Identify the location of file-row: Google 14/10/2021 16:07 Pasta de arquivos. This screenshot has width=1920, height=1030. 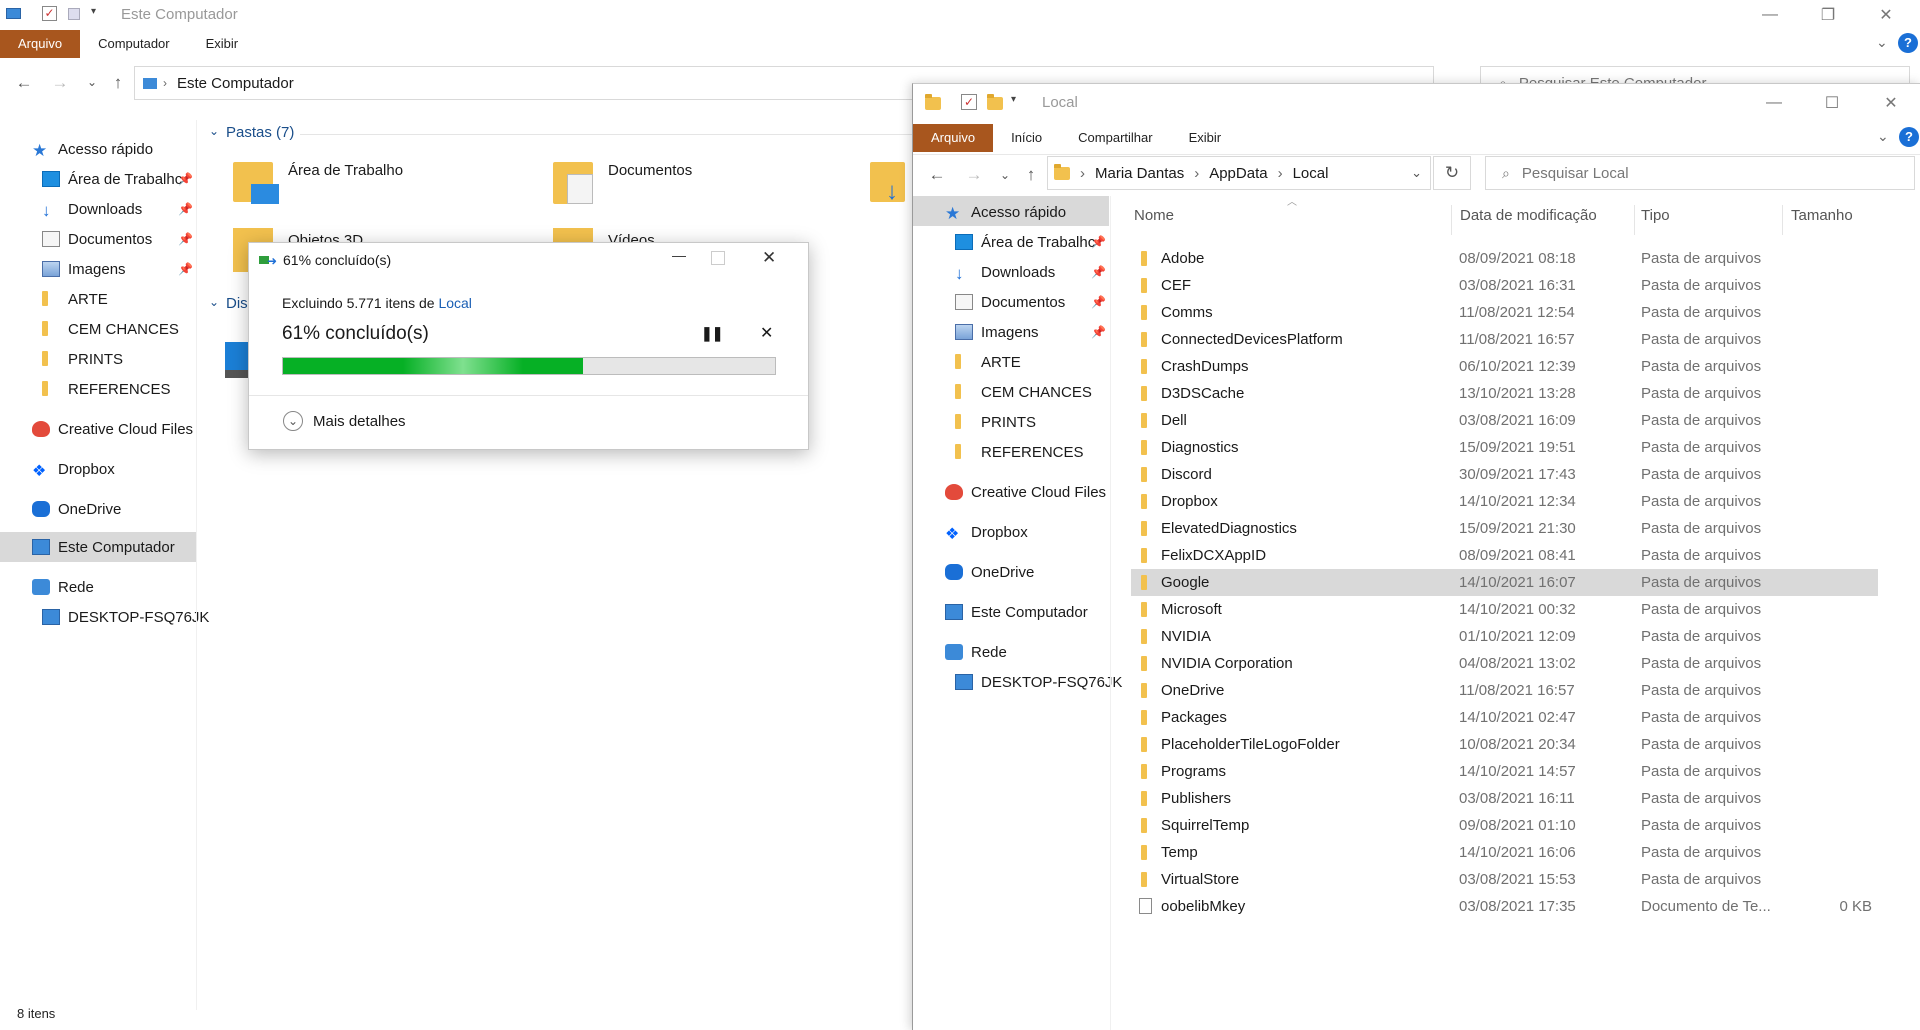
(1504, 582).